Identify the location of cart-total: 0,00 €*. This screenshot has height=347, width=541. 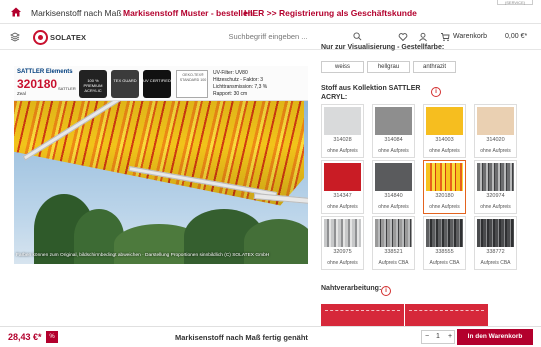
(516, 36).